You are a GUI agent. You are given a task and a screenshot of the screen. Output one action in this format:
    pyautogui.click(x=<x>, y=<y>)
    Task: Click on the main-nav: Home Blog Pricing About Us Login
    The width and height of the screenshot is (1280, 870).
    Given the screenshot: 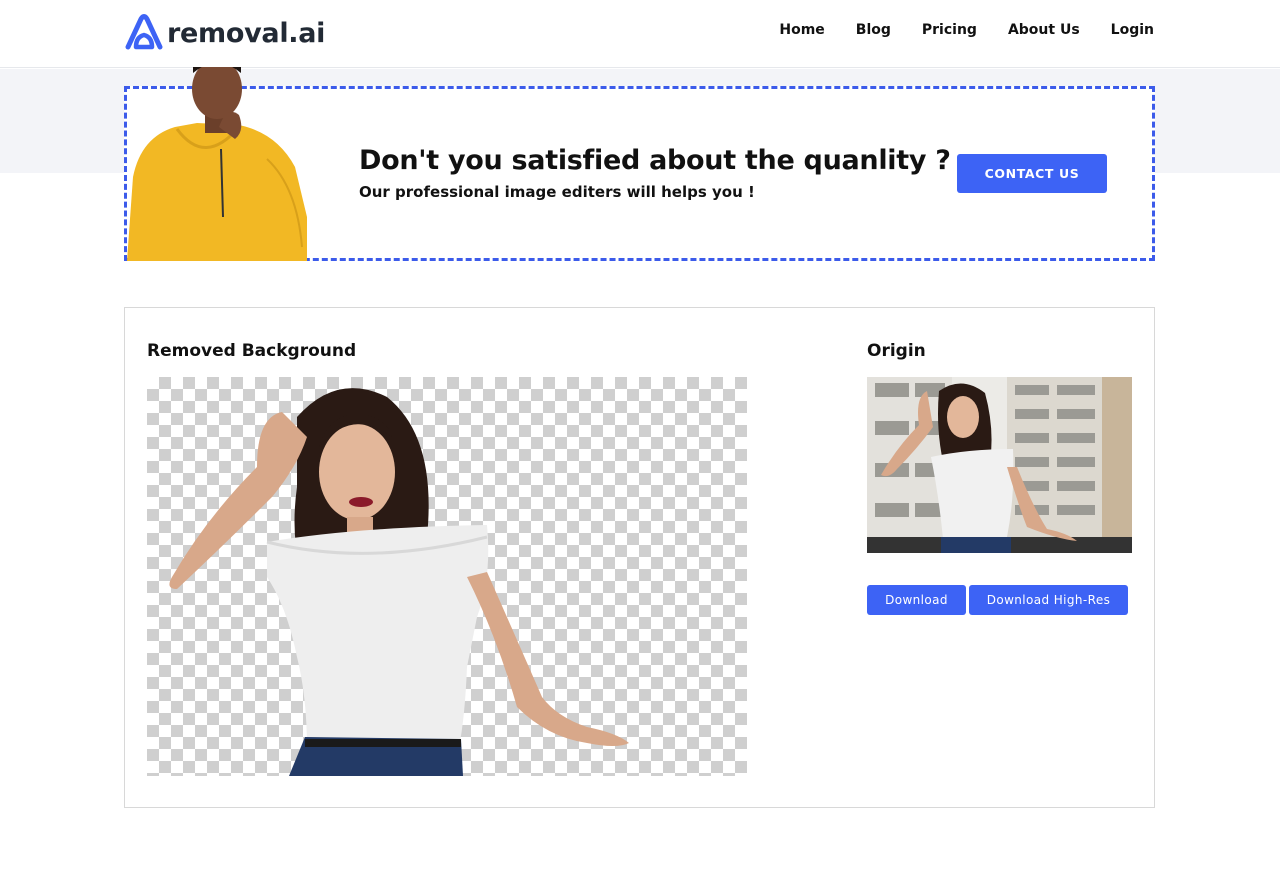 What is the action you would take?
    pyautogui.click(x=966, y=30)
    